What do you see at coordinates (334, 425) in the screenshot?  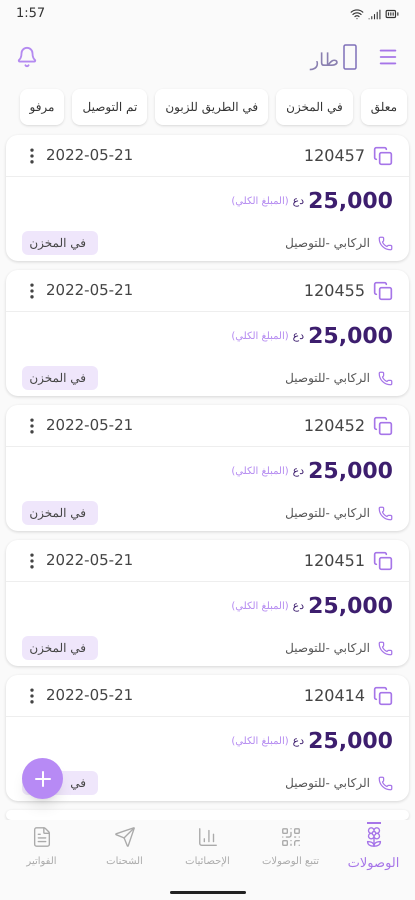 I see `receipt-number: 120452` at bounding box center [334, 425].